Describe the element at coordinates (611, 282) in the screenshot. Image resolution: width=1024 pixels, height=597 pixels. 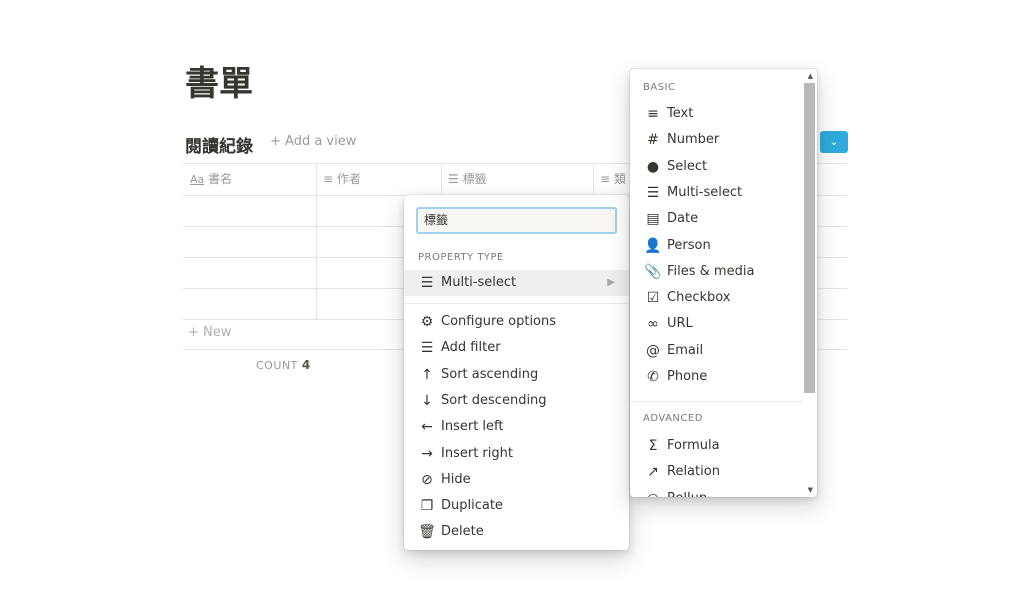
I see `chevron-right-icon: ▶` at that location.